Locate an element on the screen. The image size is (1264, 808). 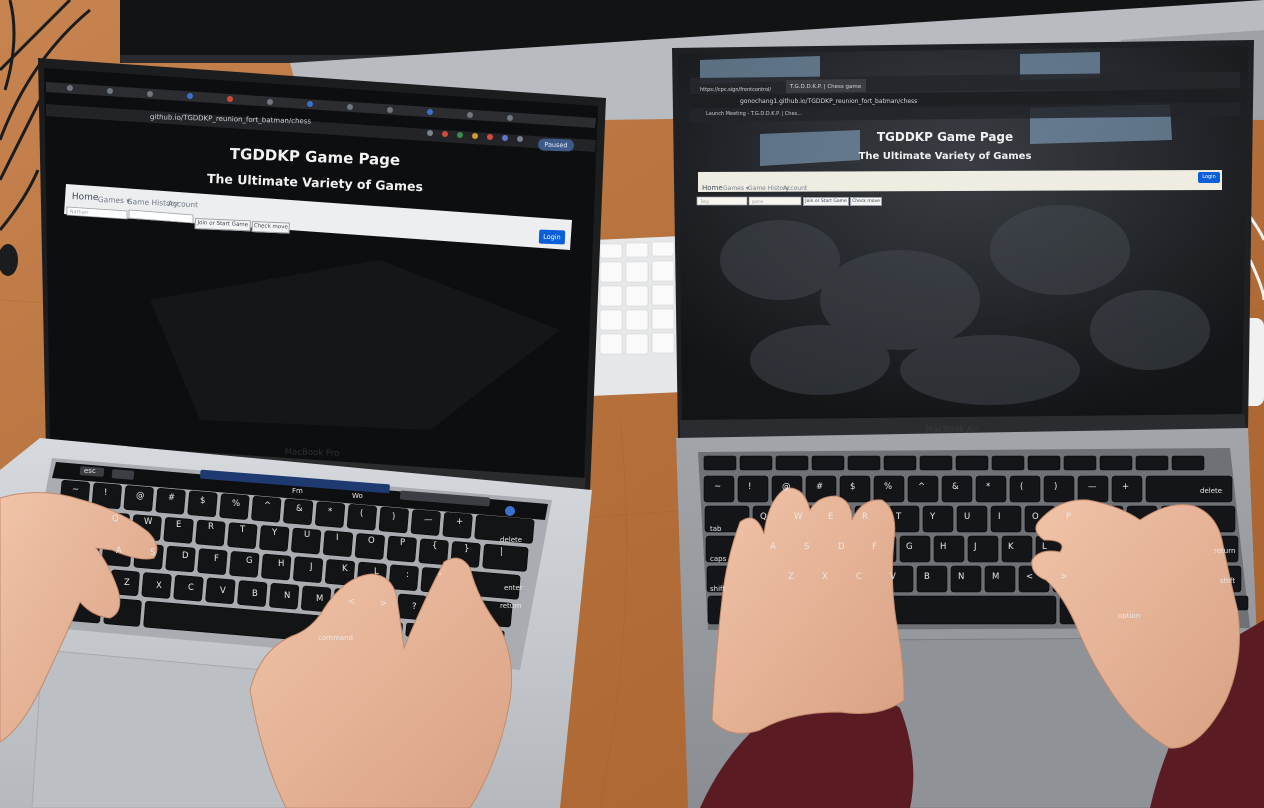
right-key-d: D is located at coordinates (841, 547).